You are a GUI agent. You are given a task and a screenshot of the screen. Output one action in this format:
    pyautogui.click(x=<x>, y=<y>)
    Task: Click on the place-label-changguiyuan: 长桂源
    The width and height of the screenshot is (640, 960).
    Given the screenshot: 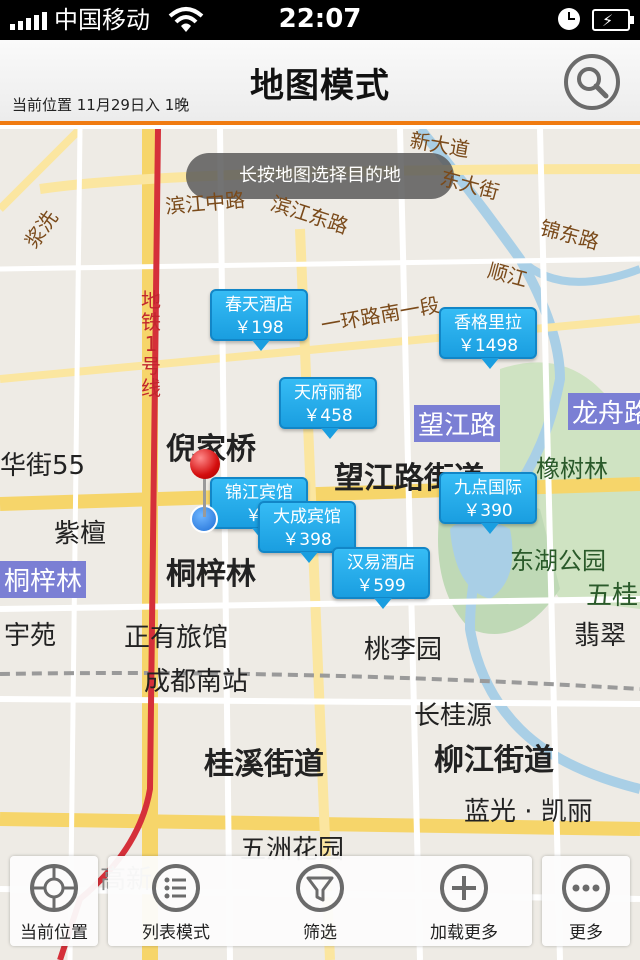 What is the action you would take?
    pyautogui.click(x=453, y=716)
    